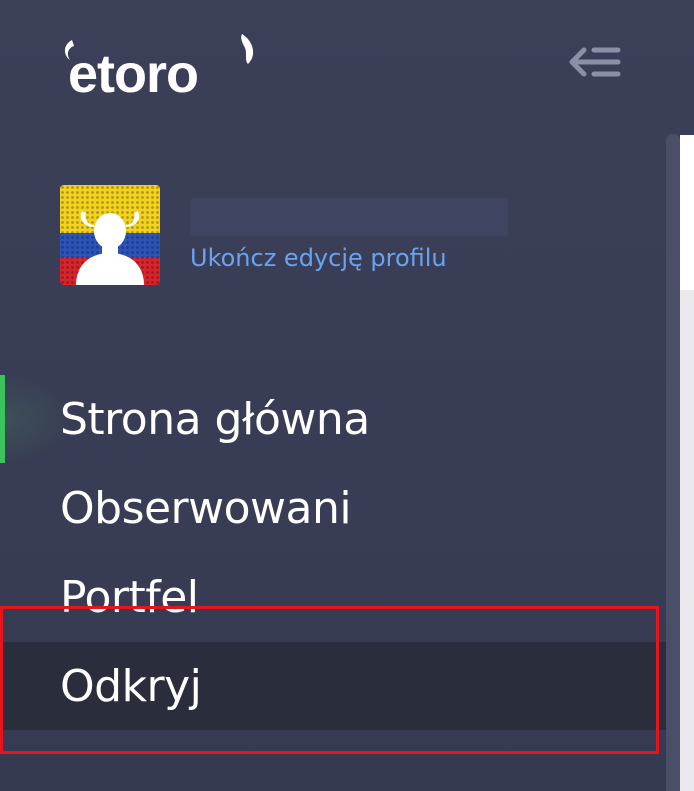  Describe the element at coordinates (673, 462) in the screenshot. I see `scrollbar` at that location.